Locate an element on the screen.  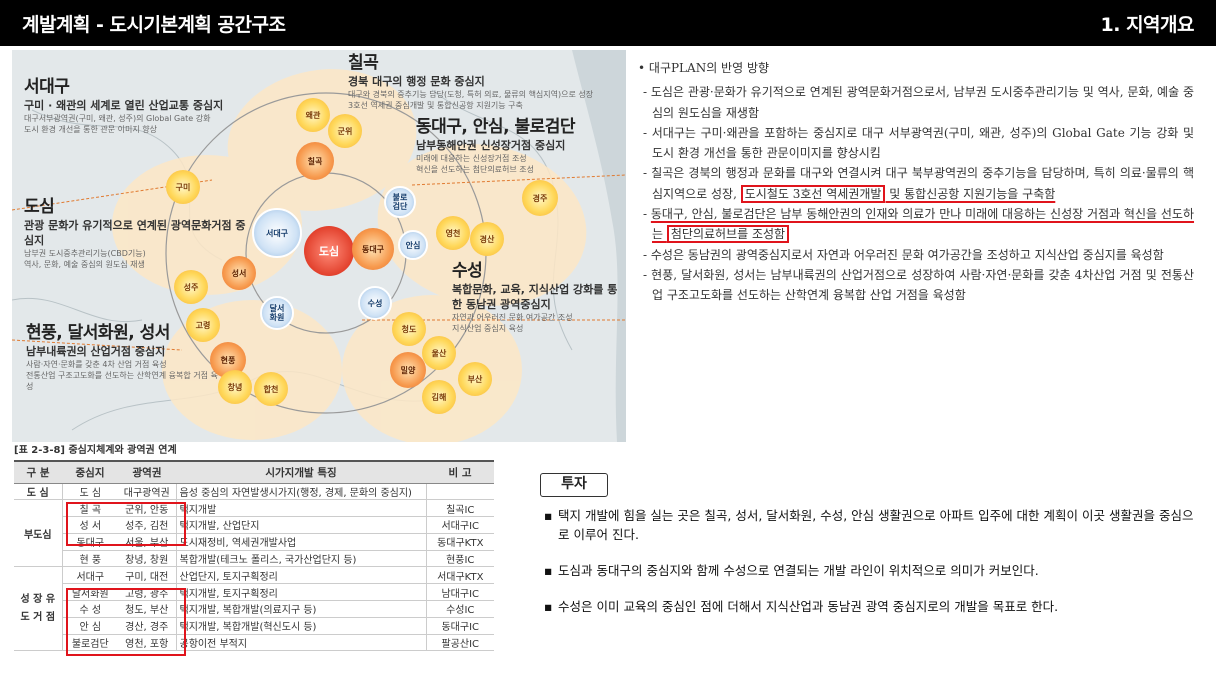
page-header: 계발계획 - 도시기본계획 공간구조 1. 지역개요 is located at coordinates (608, 23).